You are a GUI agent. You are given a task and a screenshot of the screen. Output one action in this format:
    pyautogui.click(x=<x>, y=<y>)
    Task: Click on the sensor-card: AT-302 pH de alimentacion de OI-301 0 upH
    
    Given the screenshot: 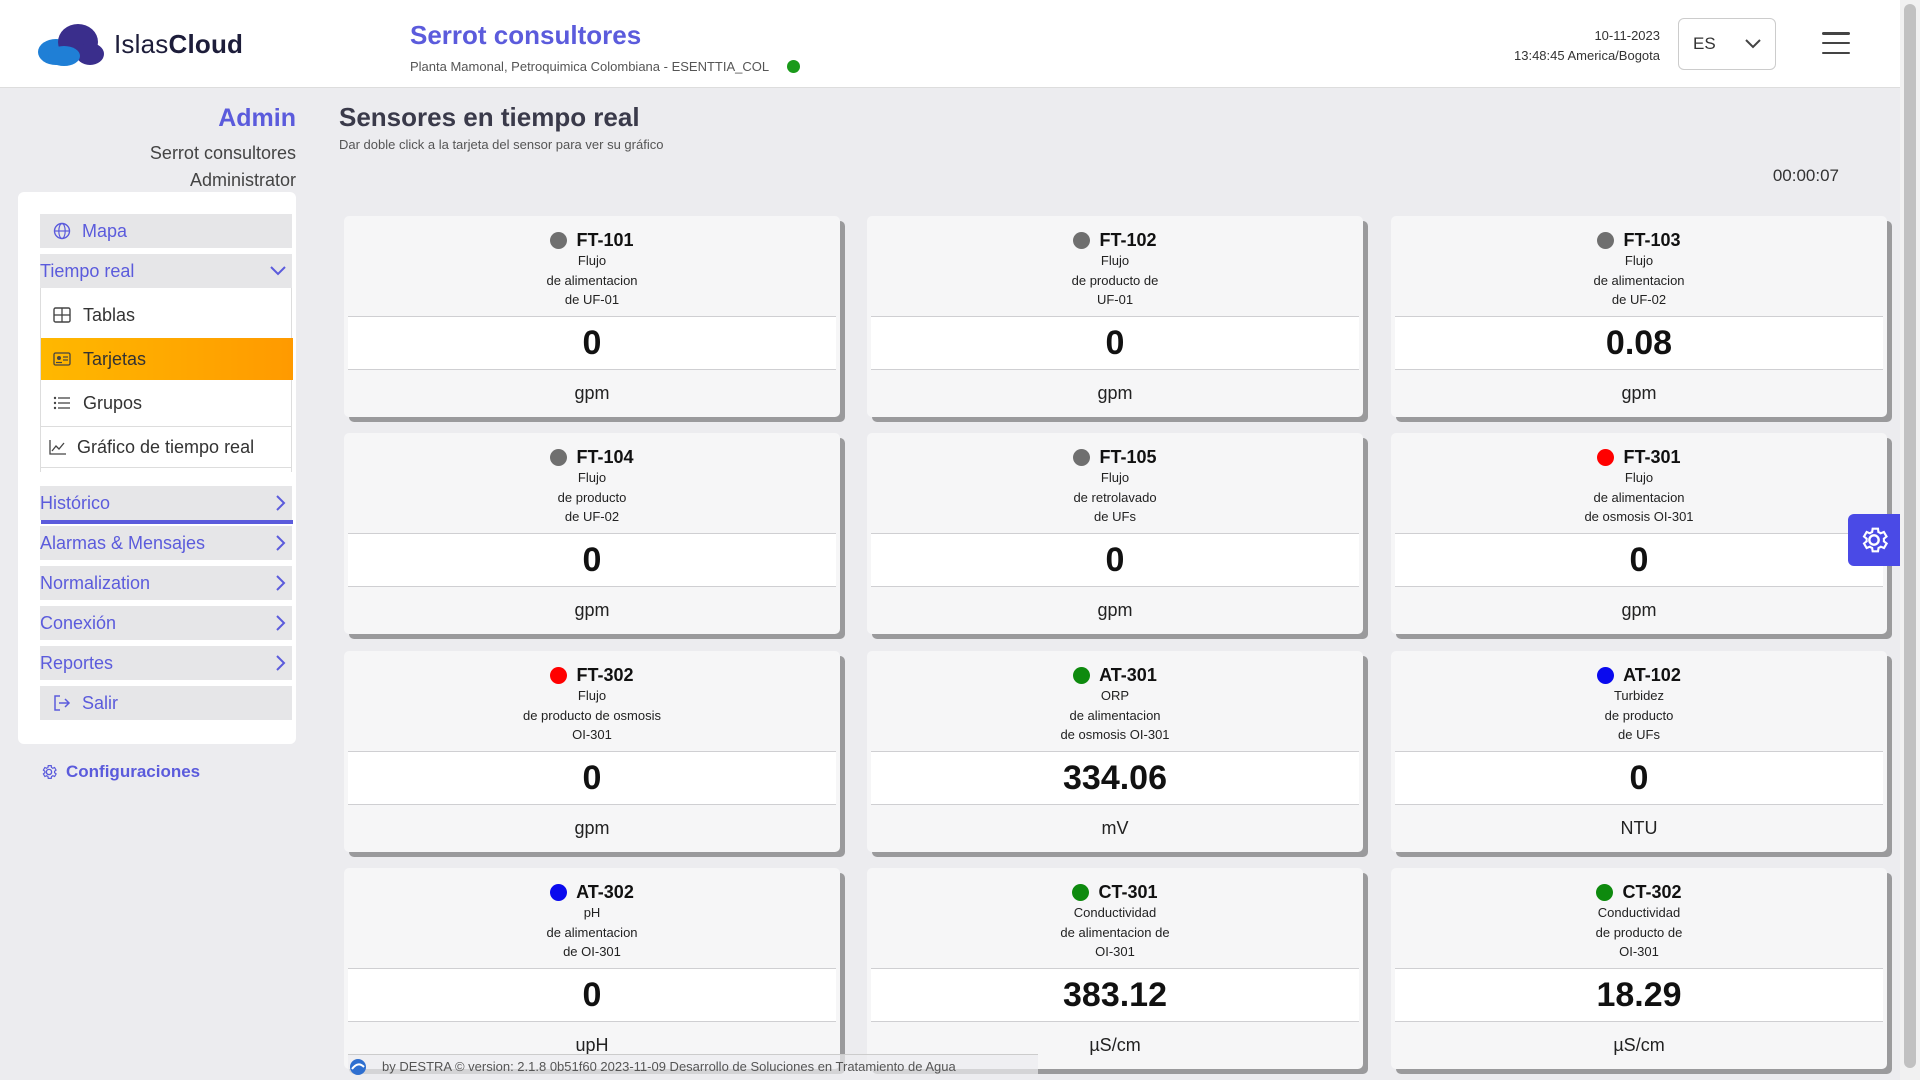 What is the action you would take?
    pyautogui.click(x=592, y=968)
    